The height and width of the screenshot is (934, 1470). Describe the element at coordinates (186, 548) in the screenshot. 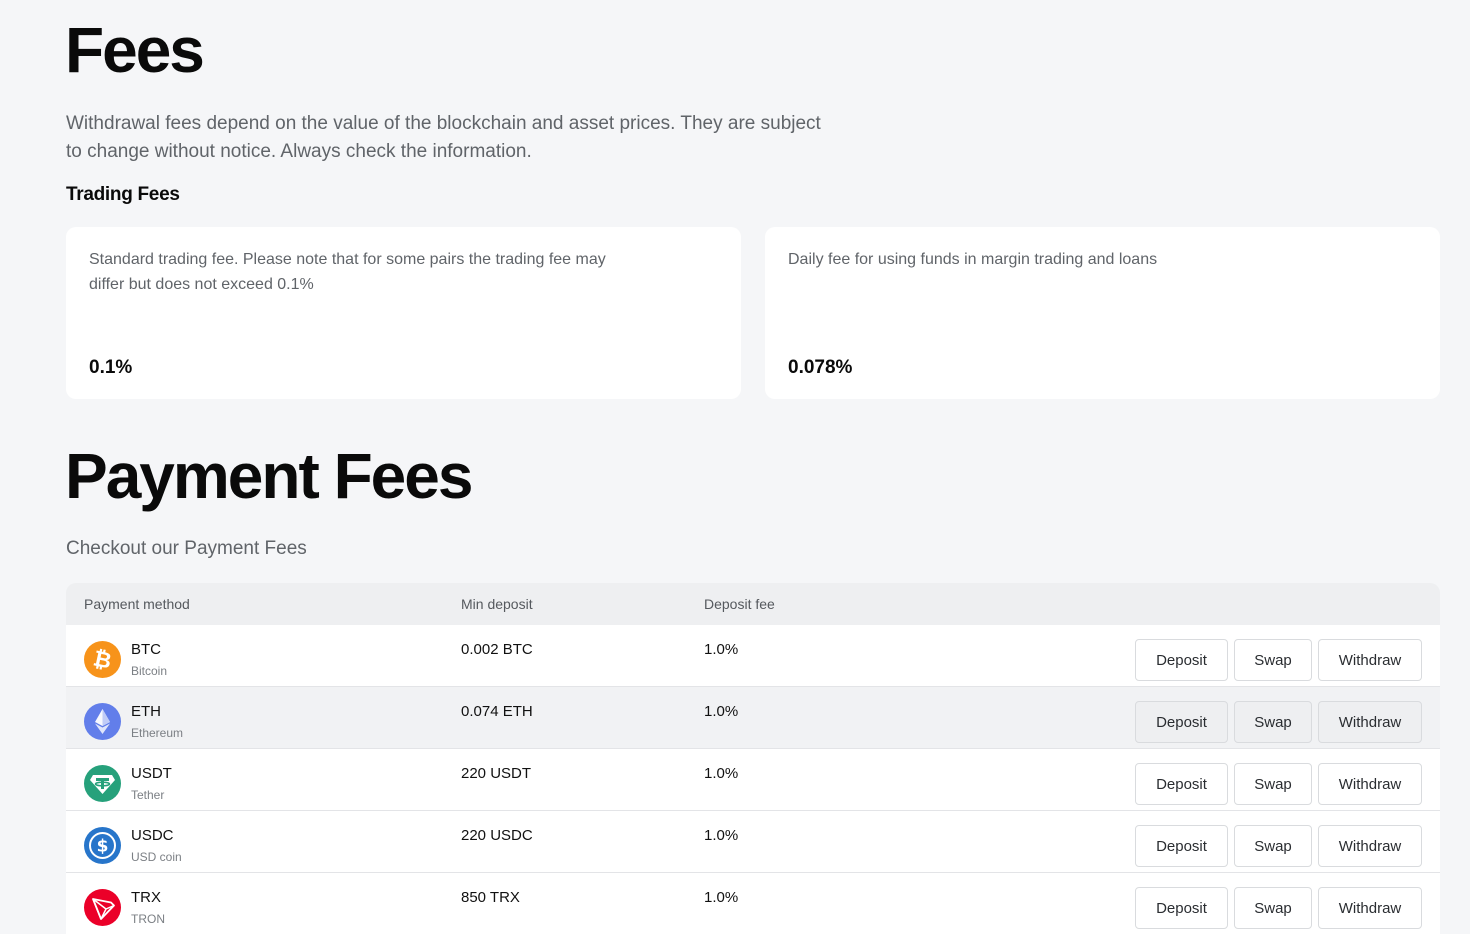

I see `payment-fees-subtitle: Checkout our Payment Fees` at that location.